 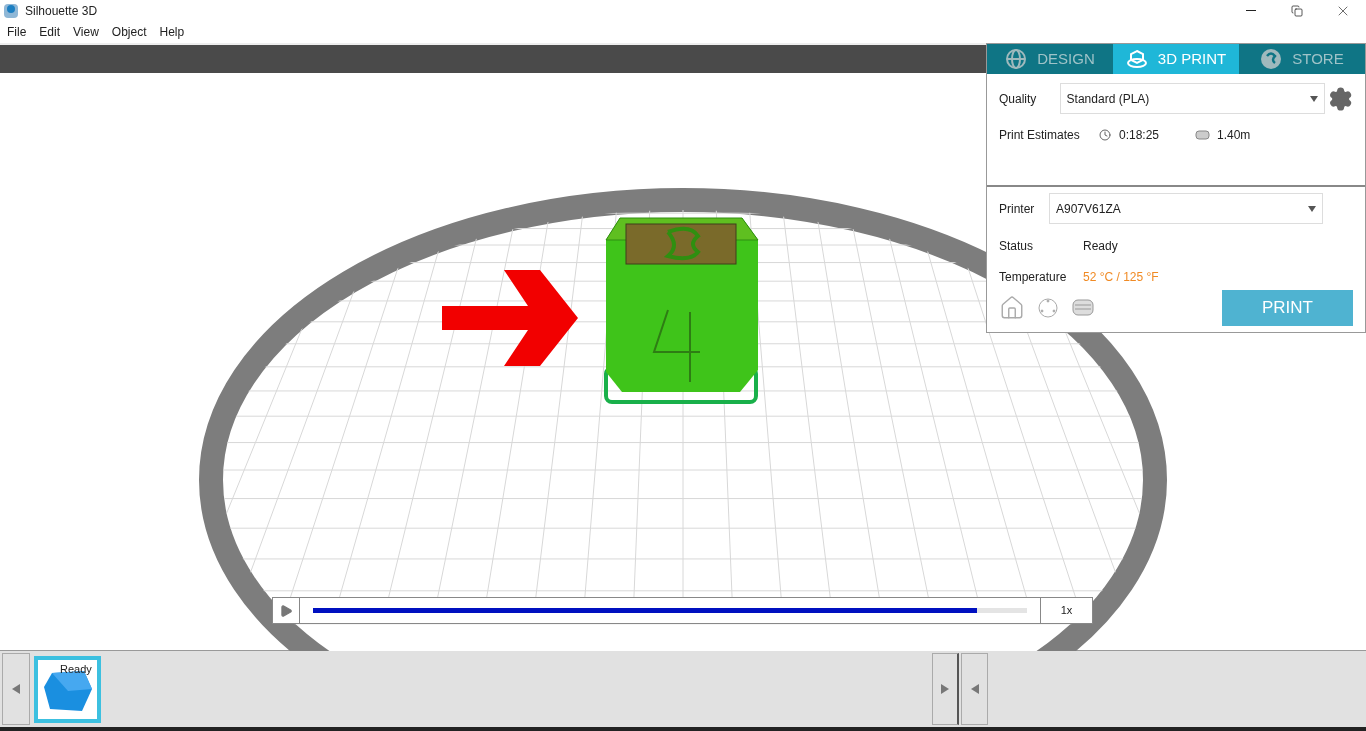 I want to click on printer-label: Printer, so click(x=1017, y=209).